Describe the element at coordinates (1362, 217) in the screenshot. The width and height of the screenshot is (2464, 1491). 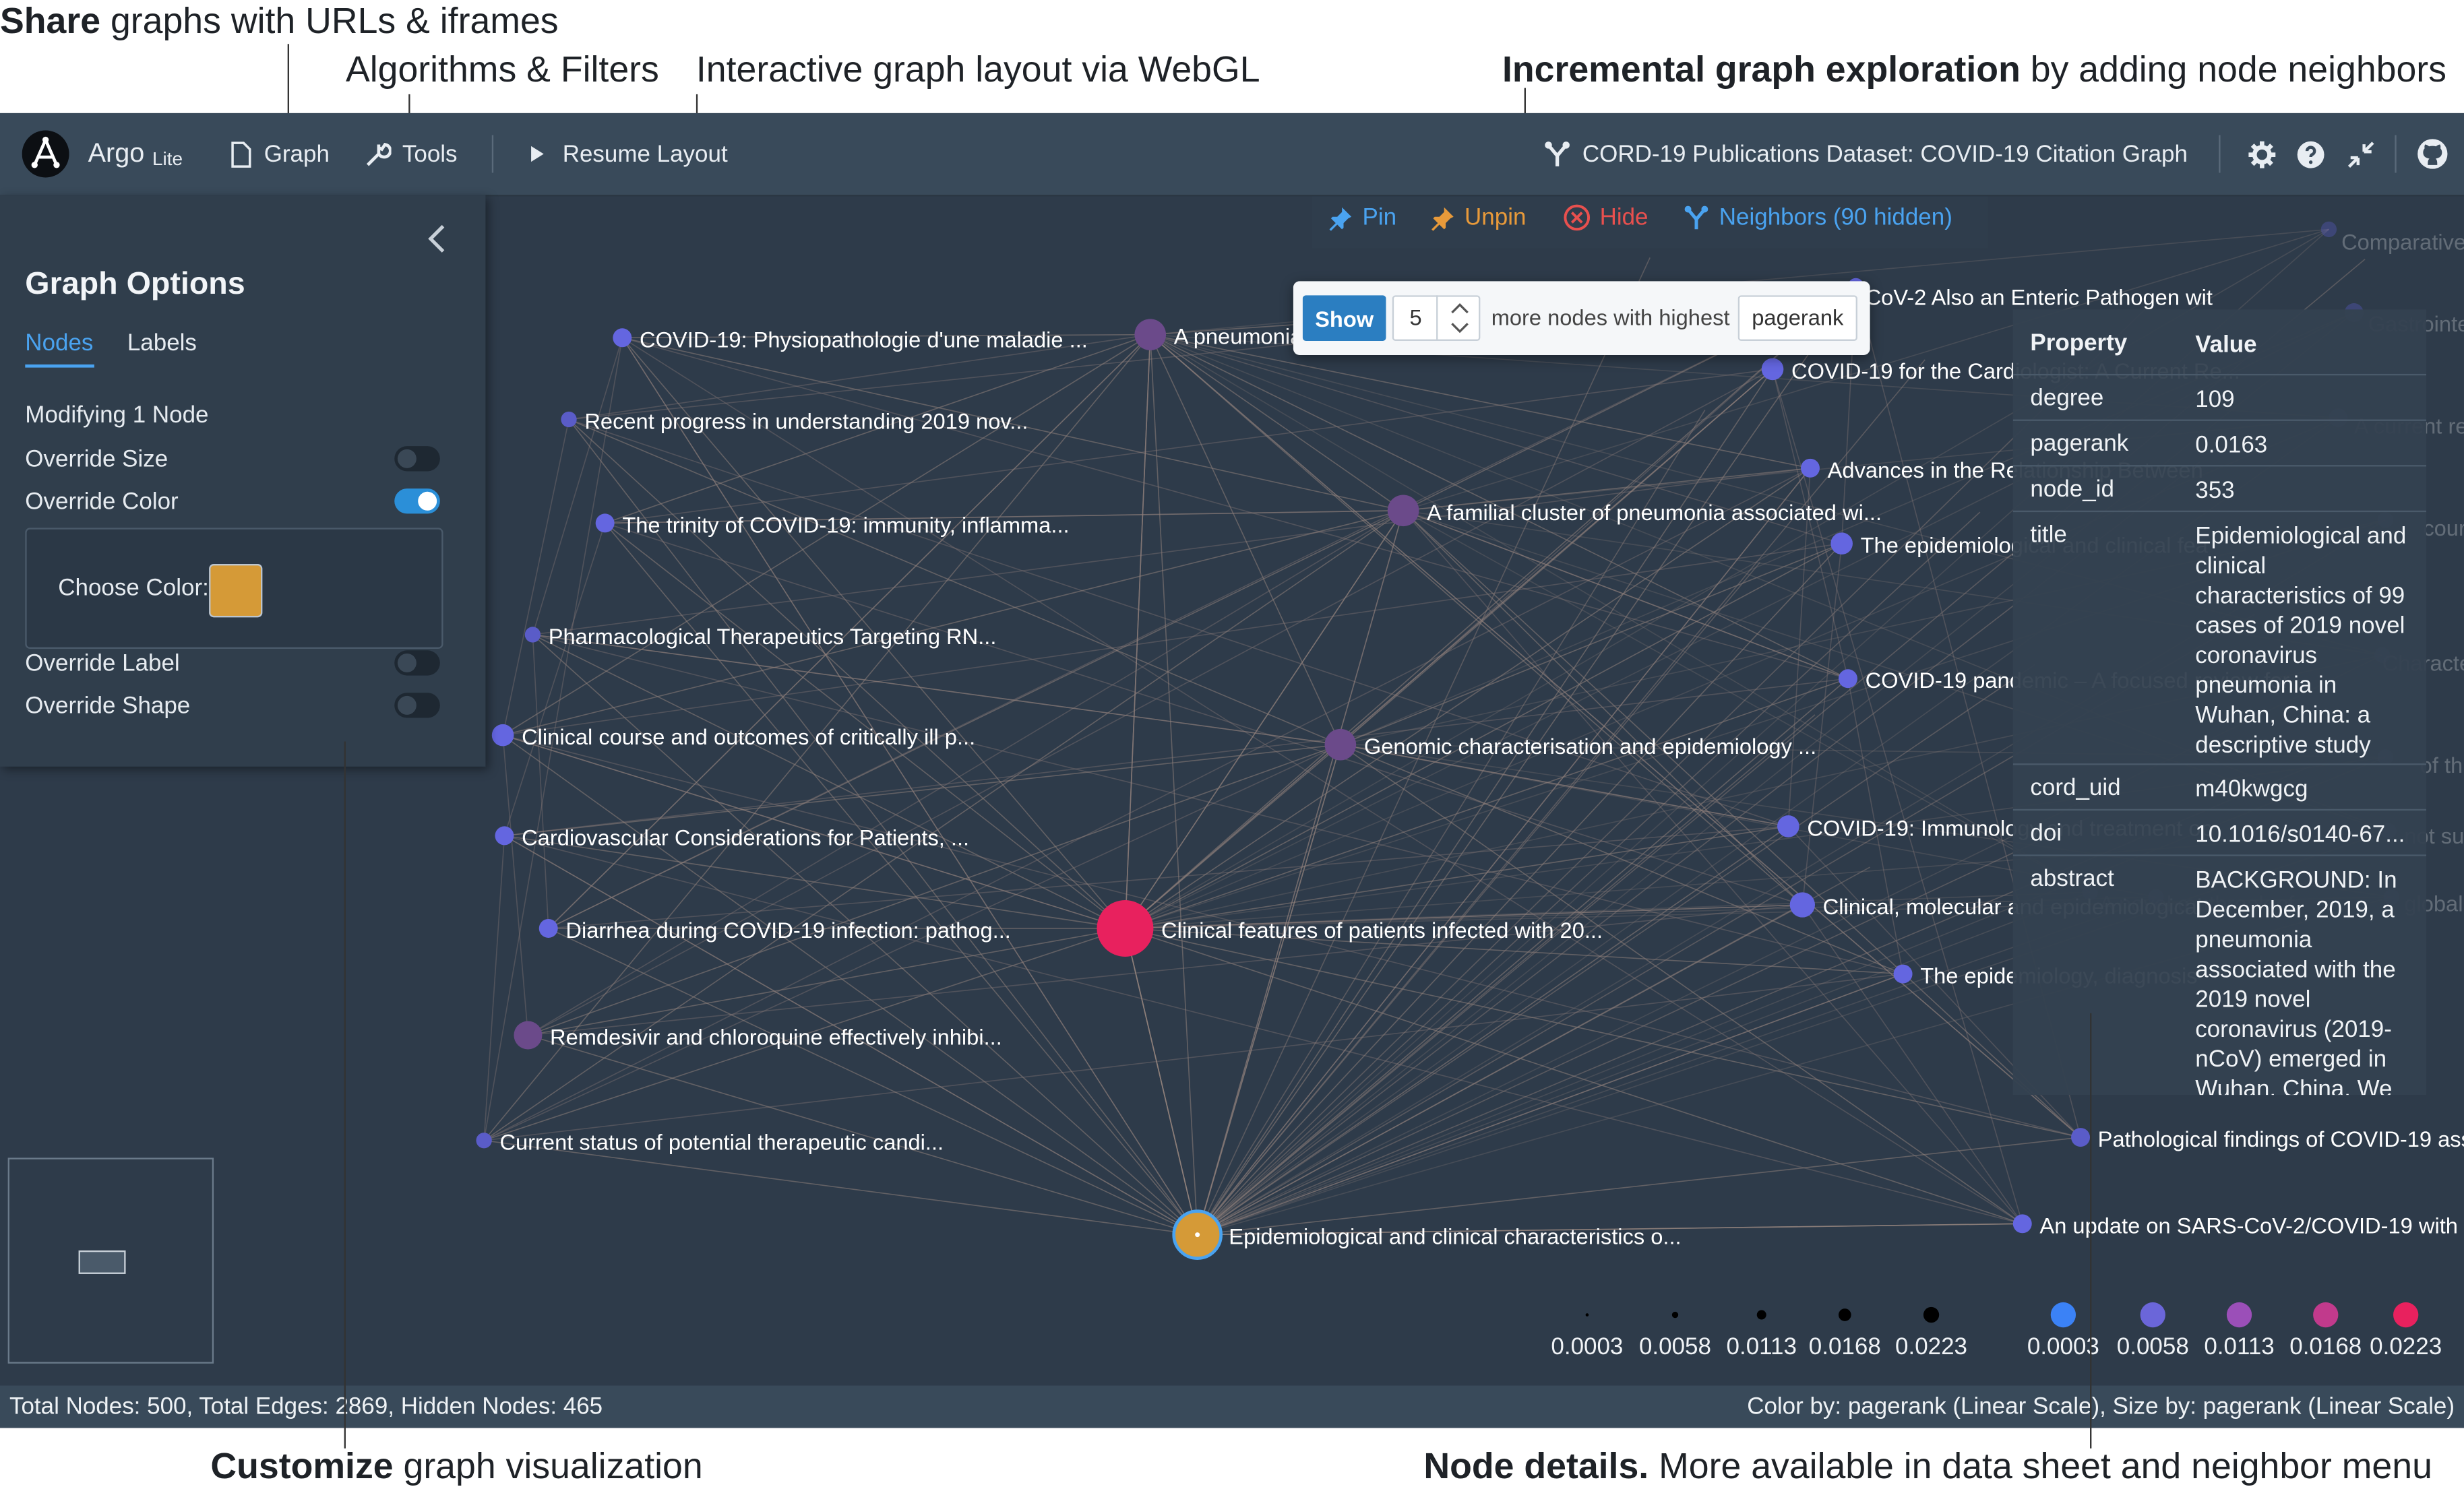
I see `pin-button: Pin` at that location.